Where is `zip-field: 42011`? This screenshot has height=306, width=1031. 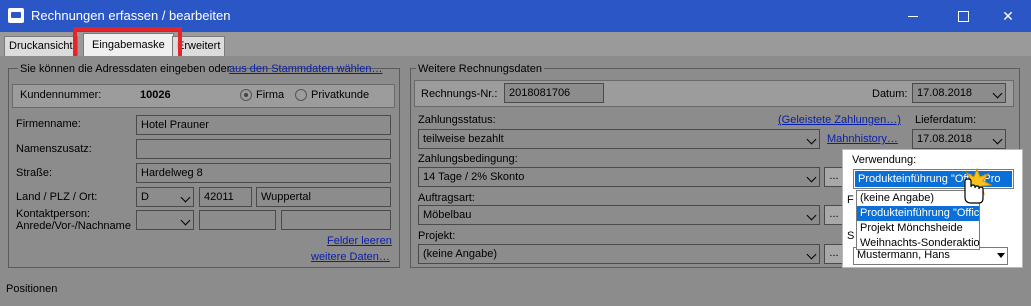 zip-field: 42011 is located at coordinates (225, 197).